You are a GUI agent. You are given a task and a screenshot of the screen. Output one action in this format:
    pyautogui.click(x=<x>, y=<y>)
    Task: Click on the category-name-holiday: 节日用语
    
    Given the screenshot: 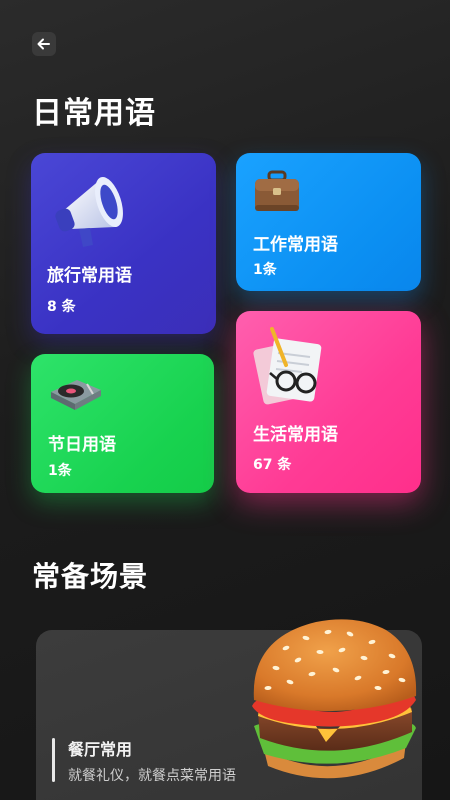 What is the action you would take?
    pyautogui.click(x=82, y=445)
    